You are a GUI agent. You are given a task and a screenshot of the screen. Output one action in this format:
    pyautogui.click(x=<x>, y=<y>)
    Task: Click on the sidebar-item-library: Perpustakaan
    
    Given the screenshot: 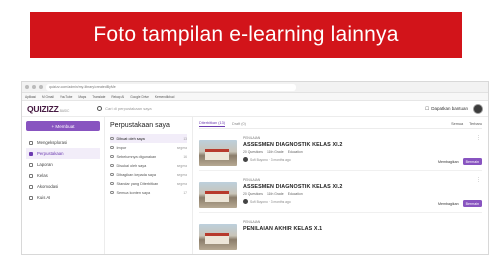 What is the action you would take?
    pyautogui.click(x=63, y=153)
    